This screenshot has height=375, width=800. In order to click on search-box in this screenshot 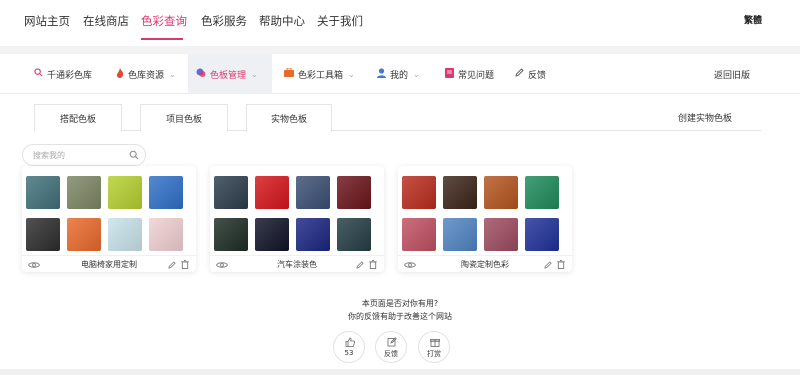, I will do `click(84, 155)`.